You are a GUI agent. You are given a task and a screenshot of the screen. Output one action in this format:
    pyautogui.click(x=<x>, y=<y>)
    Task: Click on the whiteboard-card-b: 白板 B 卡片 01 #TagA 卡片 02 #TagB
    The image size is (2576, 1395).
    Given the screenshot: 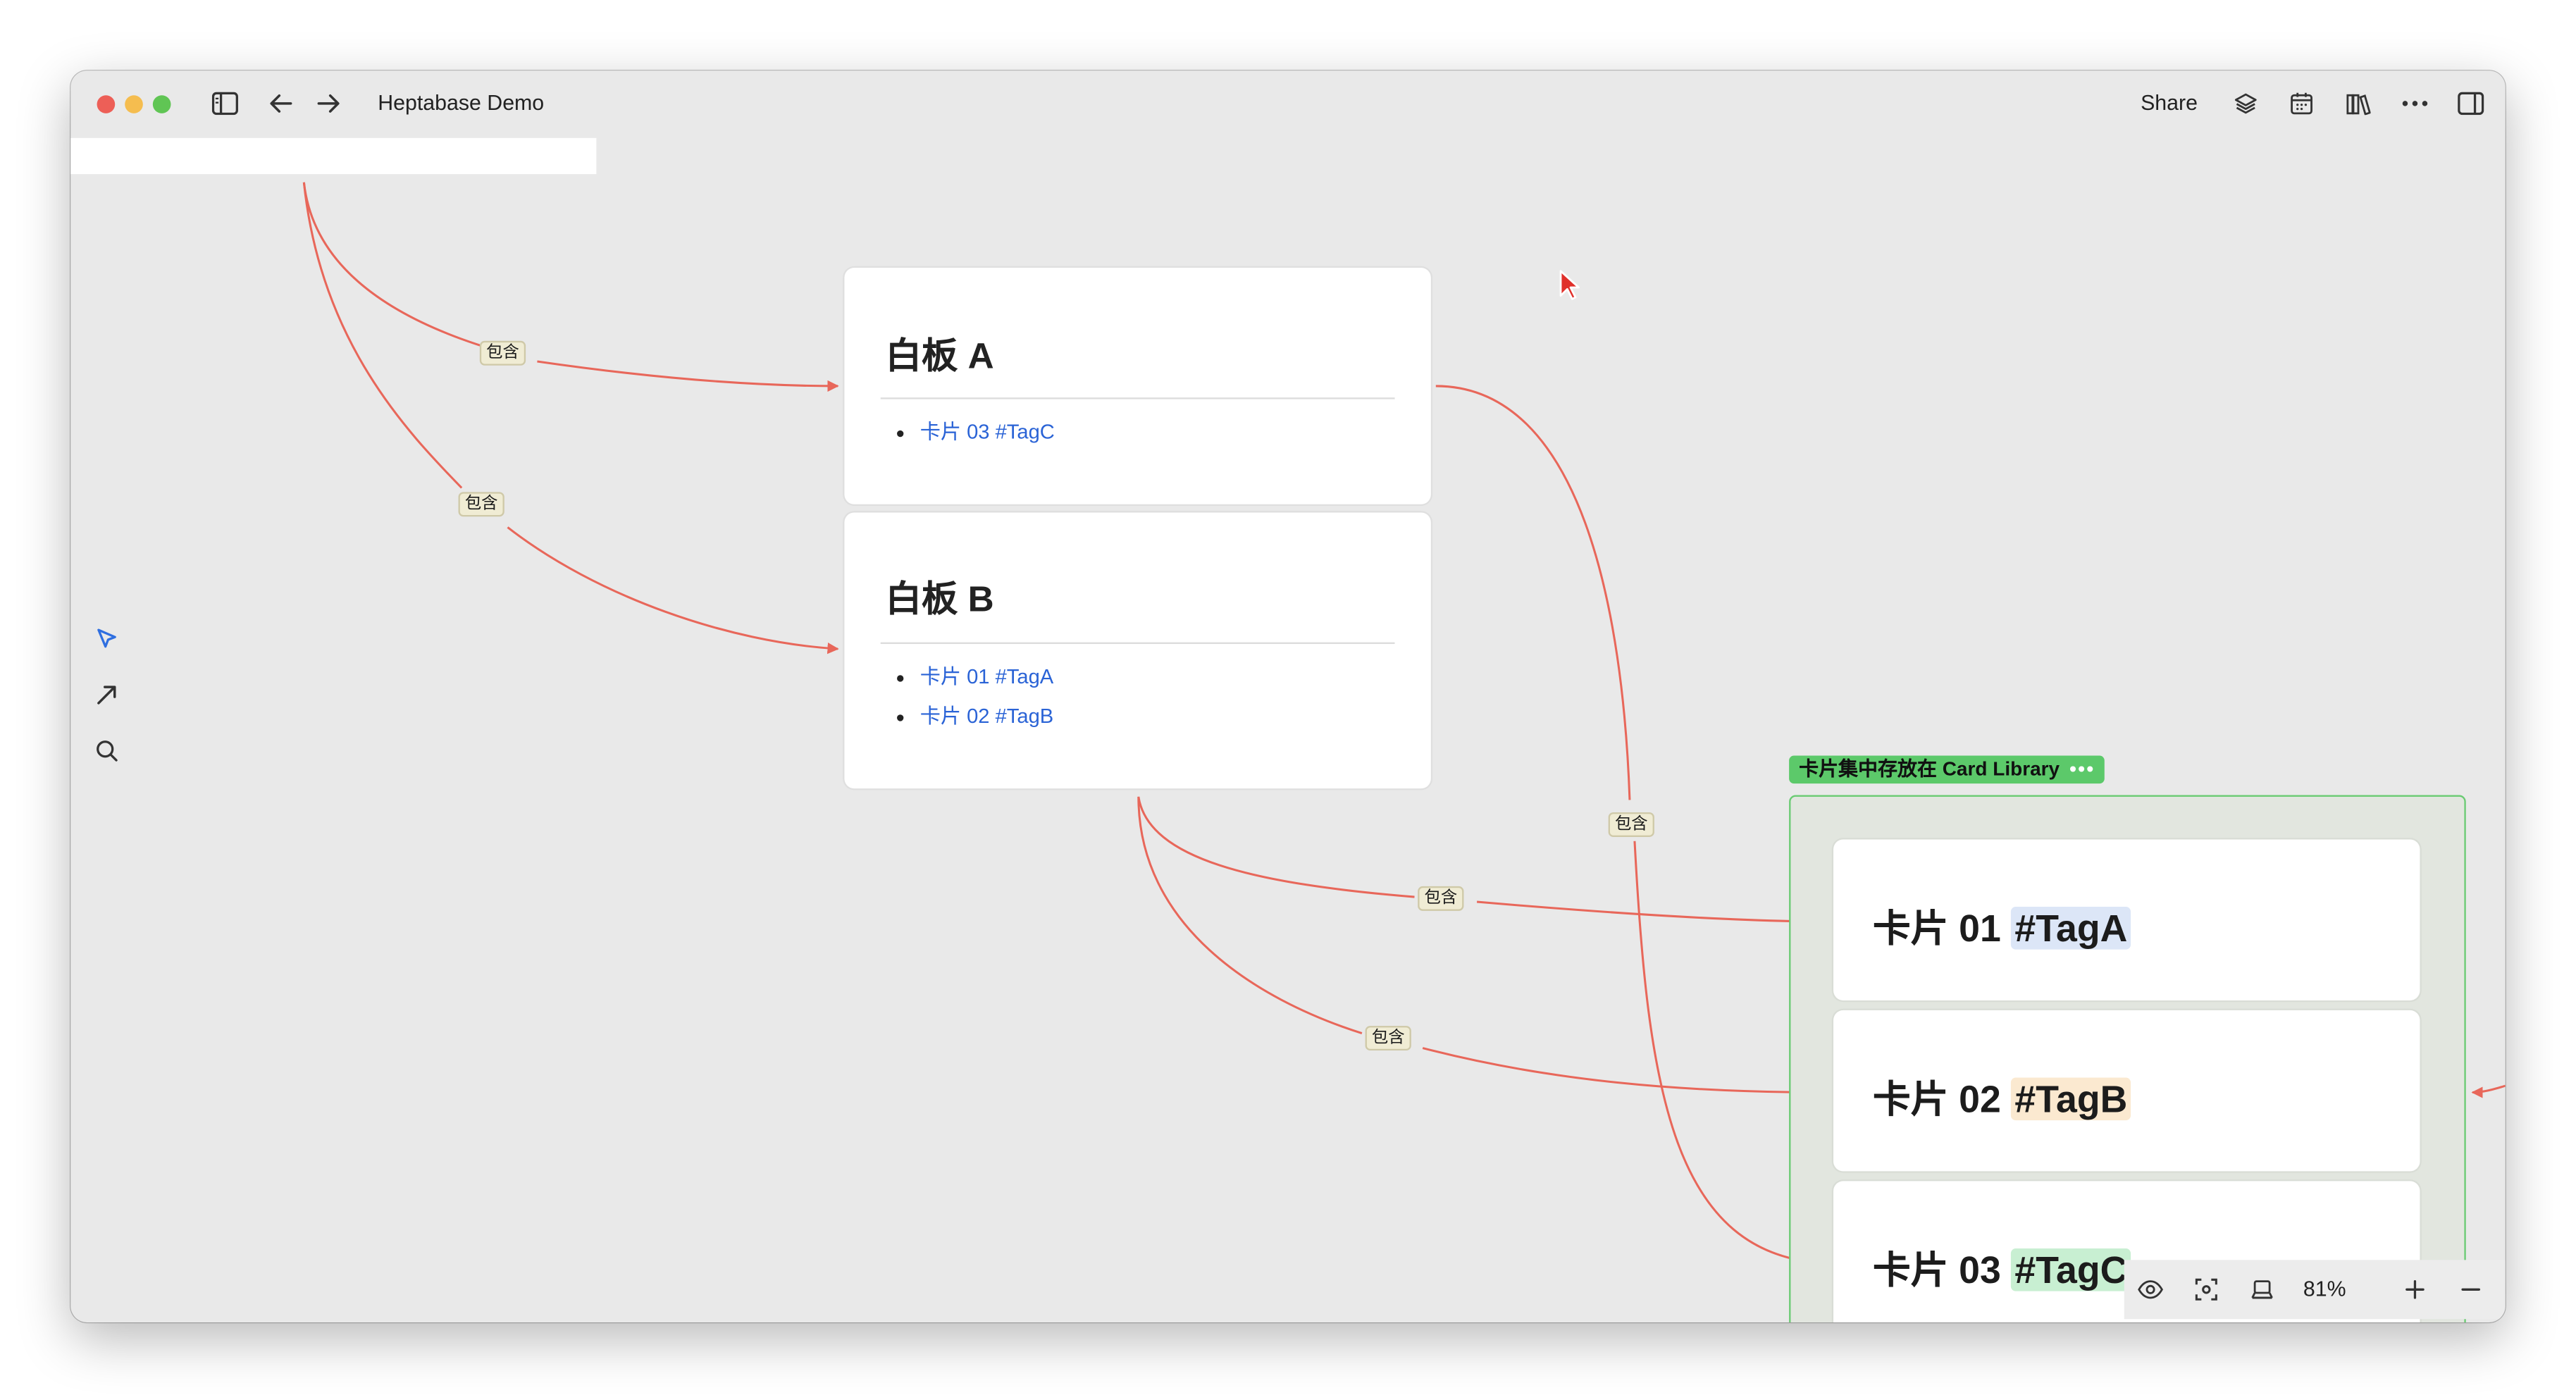 What is the action you would take?
    pyautogui.click(x=1137, y=651)
    